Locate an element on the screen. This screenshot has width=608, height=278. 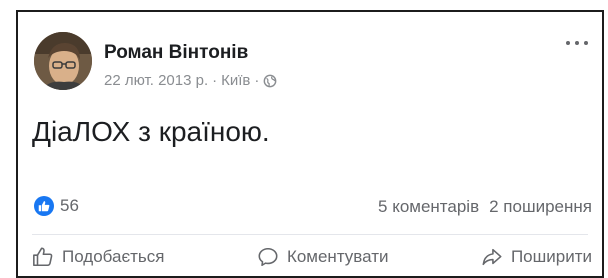
reactions-summary: 56 is located at coordinates (56, 206).